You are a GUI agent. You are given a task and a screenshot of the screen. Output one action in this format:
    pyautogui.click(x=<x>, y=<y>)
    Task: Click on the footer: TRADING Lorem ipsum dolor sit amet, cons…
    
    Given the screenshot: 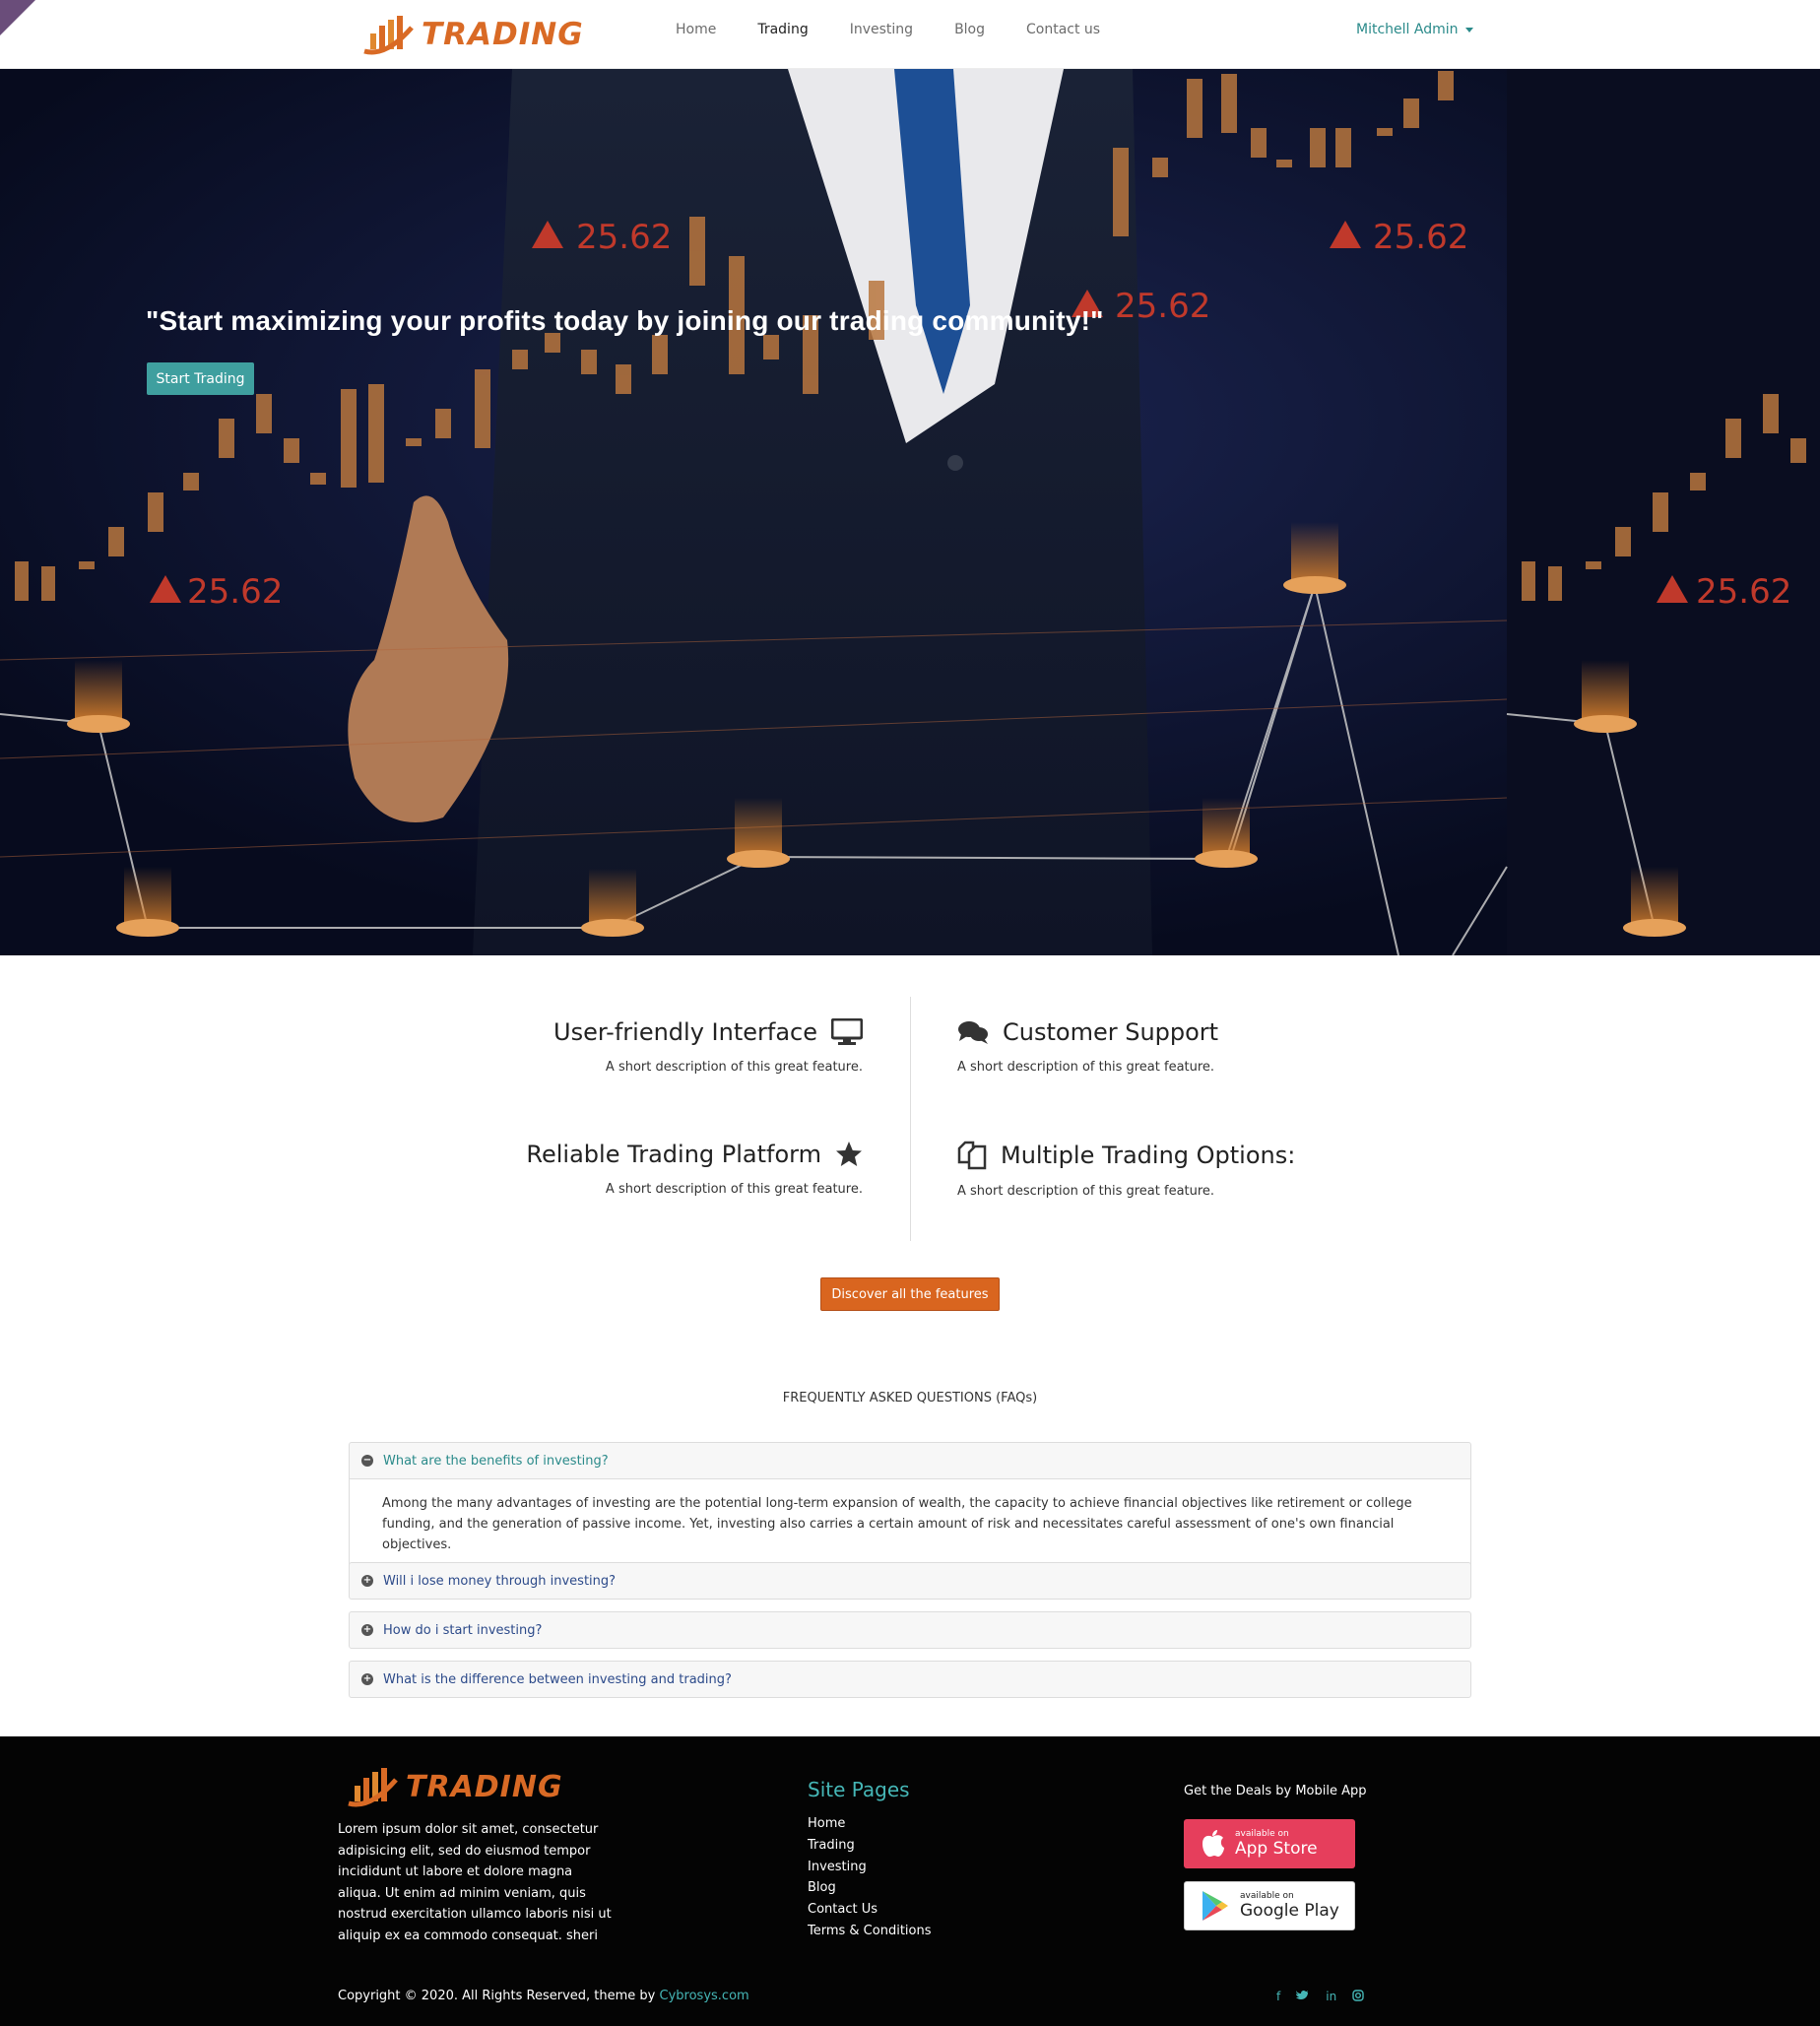 What is the action you would take?
    pyautogui.click(x=910, y=1881)
    